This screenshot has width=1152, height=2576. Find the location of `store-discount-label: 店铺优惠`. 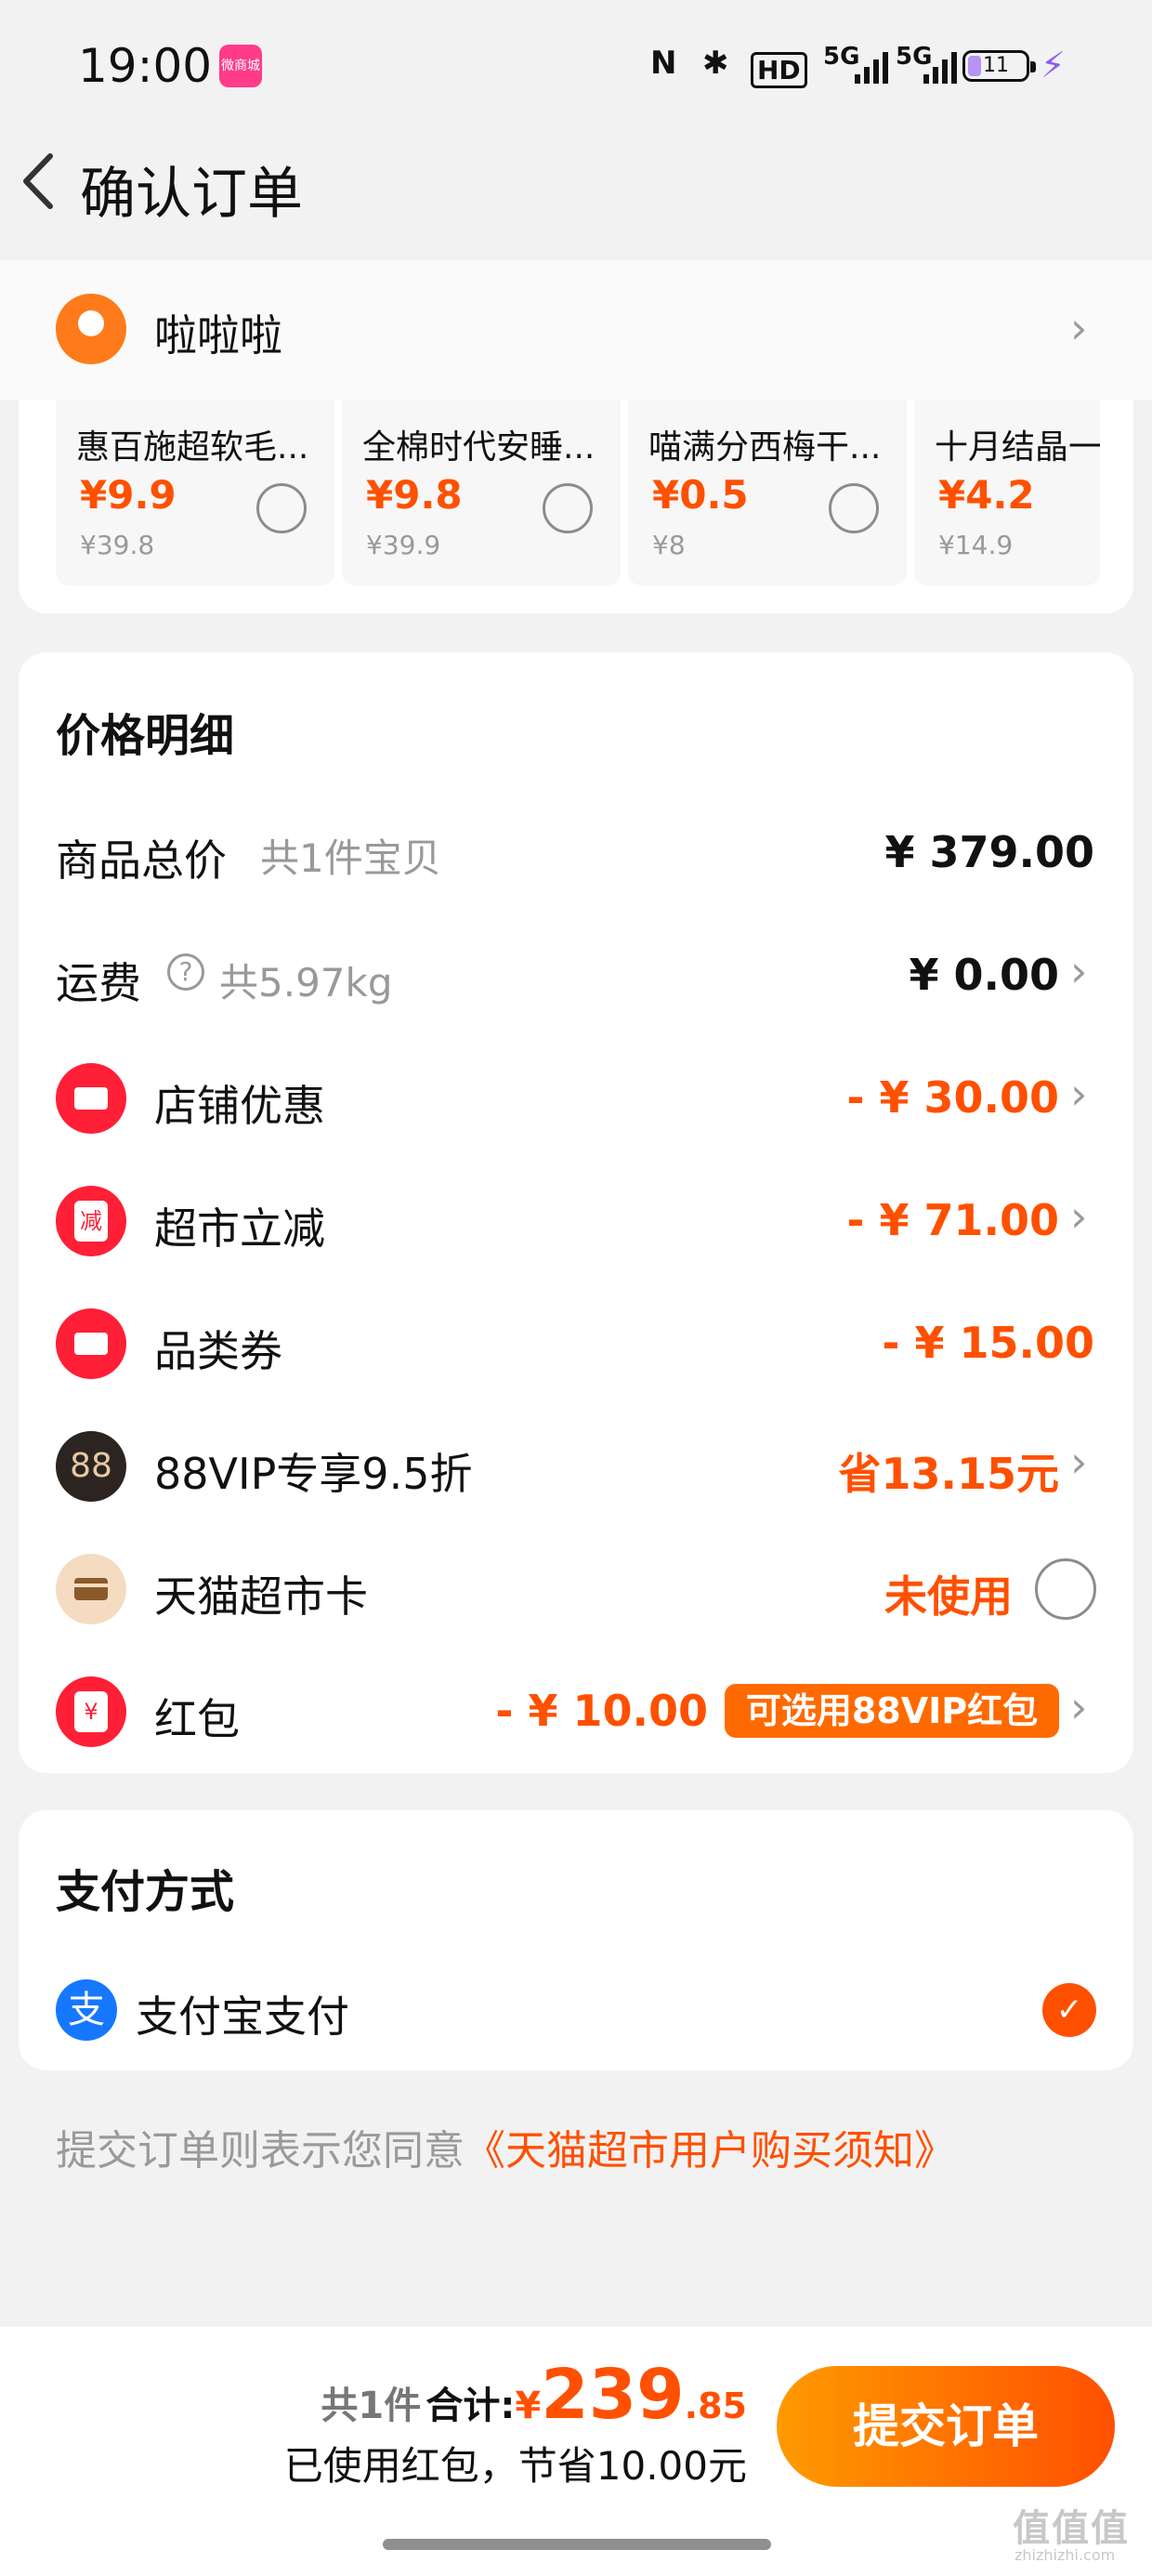

store-discount-label: 店铺优惠 is located at coordinates (239, 1106).